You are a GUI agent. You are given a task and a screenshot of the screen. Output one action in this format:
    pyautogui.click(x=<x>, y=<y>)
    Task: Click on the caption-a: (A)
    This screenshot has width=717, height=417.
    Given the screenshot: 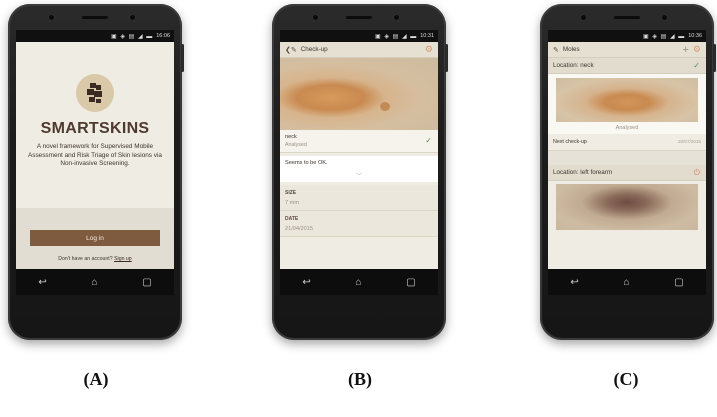 What is the action you would take?
    pyautogui.click(x=96, y=379)
    